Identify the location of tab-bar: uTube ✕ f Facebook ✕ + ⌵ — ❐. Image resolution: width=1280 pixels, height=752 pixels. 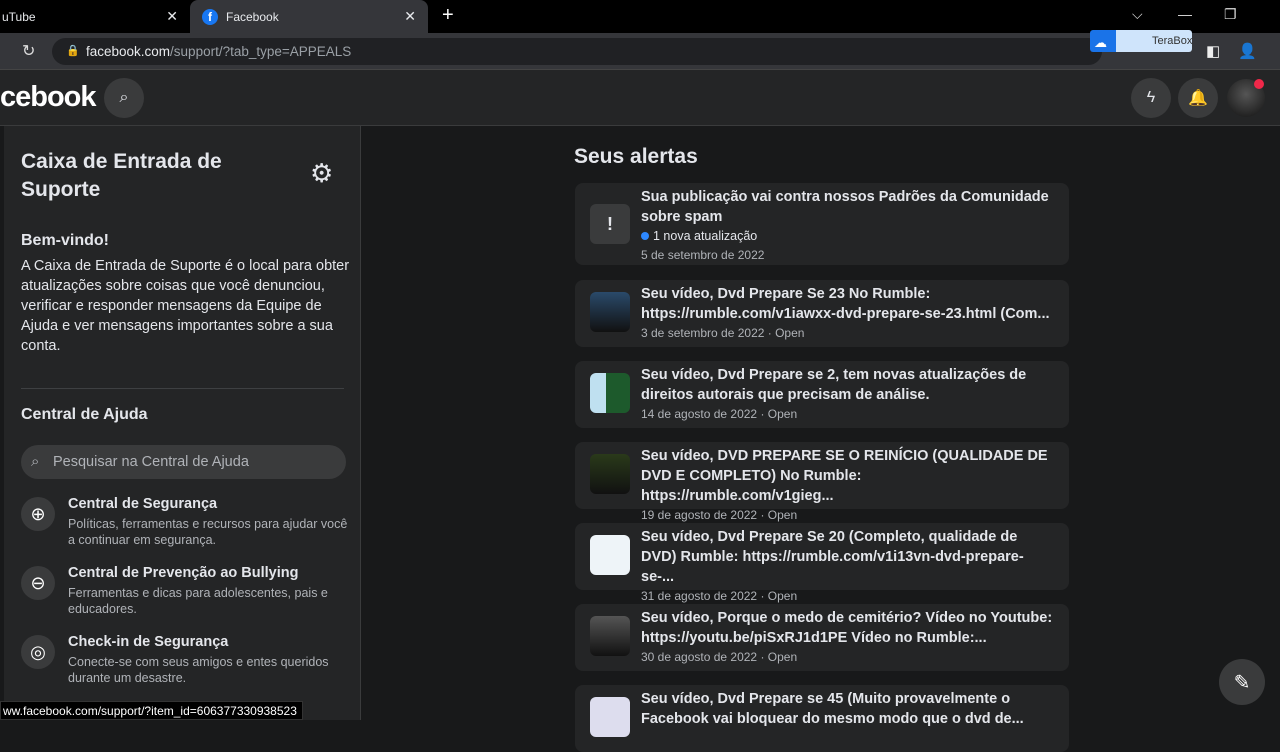
(640, 16).